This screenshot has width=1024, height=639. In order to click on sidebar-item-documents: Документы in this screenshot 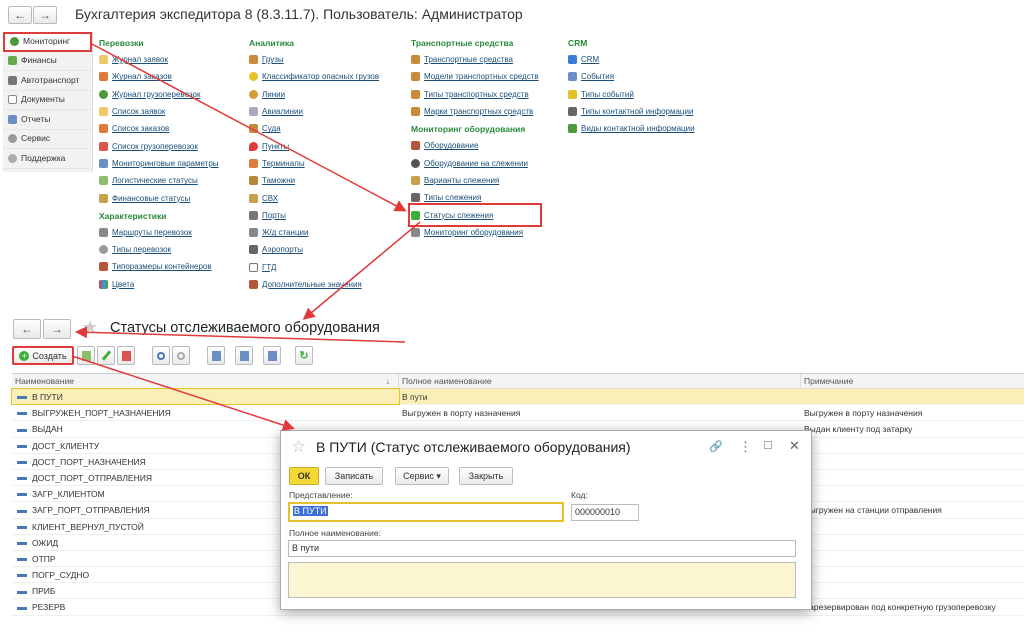, I will do `click(47, 100)`.